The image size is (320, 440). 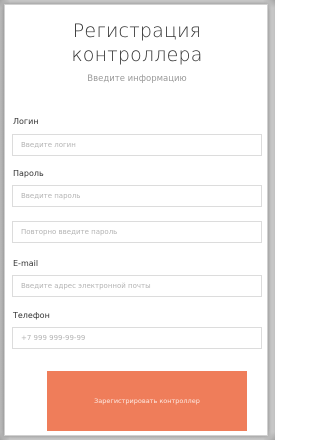 I want to click on password-label: Пароль, so click(x=28, y=173).